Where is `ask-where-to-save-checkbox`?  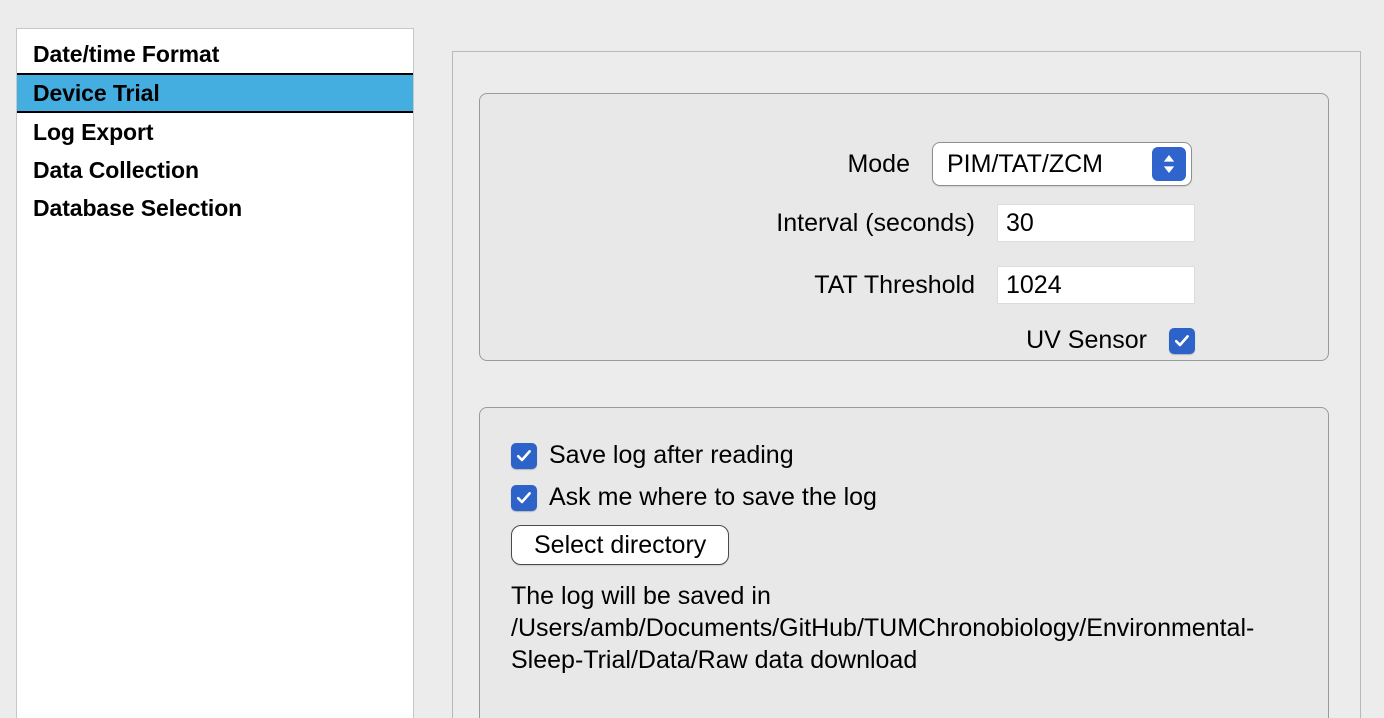 ask-where-to-save-checkbox is located at coordinates (524, 497).